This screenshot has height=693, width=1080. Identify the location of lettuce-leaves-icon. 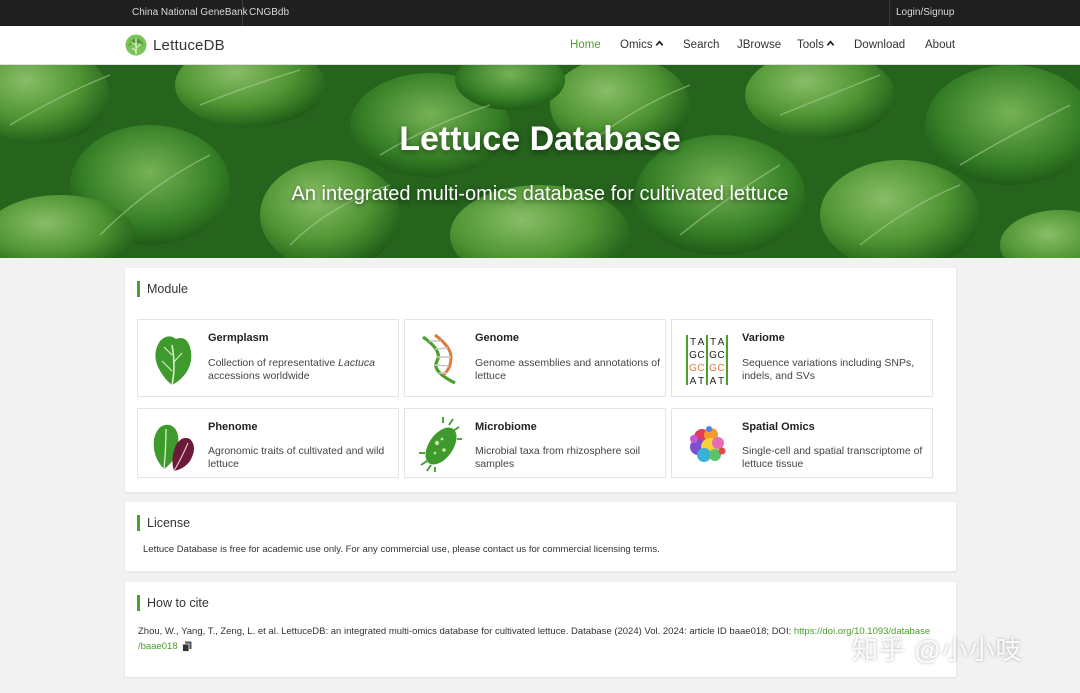
(173, 448).